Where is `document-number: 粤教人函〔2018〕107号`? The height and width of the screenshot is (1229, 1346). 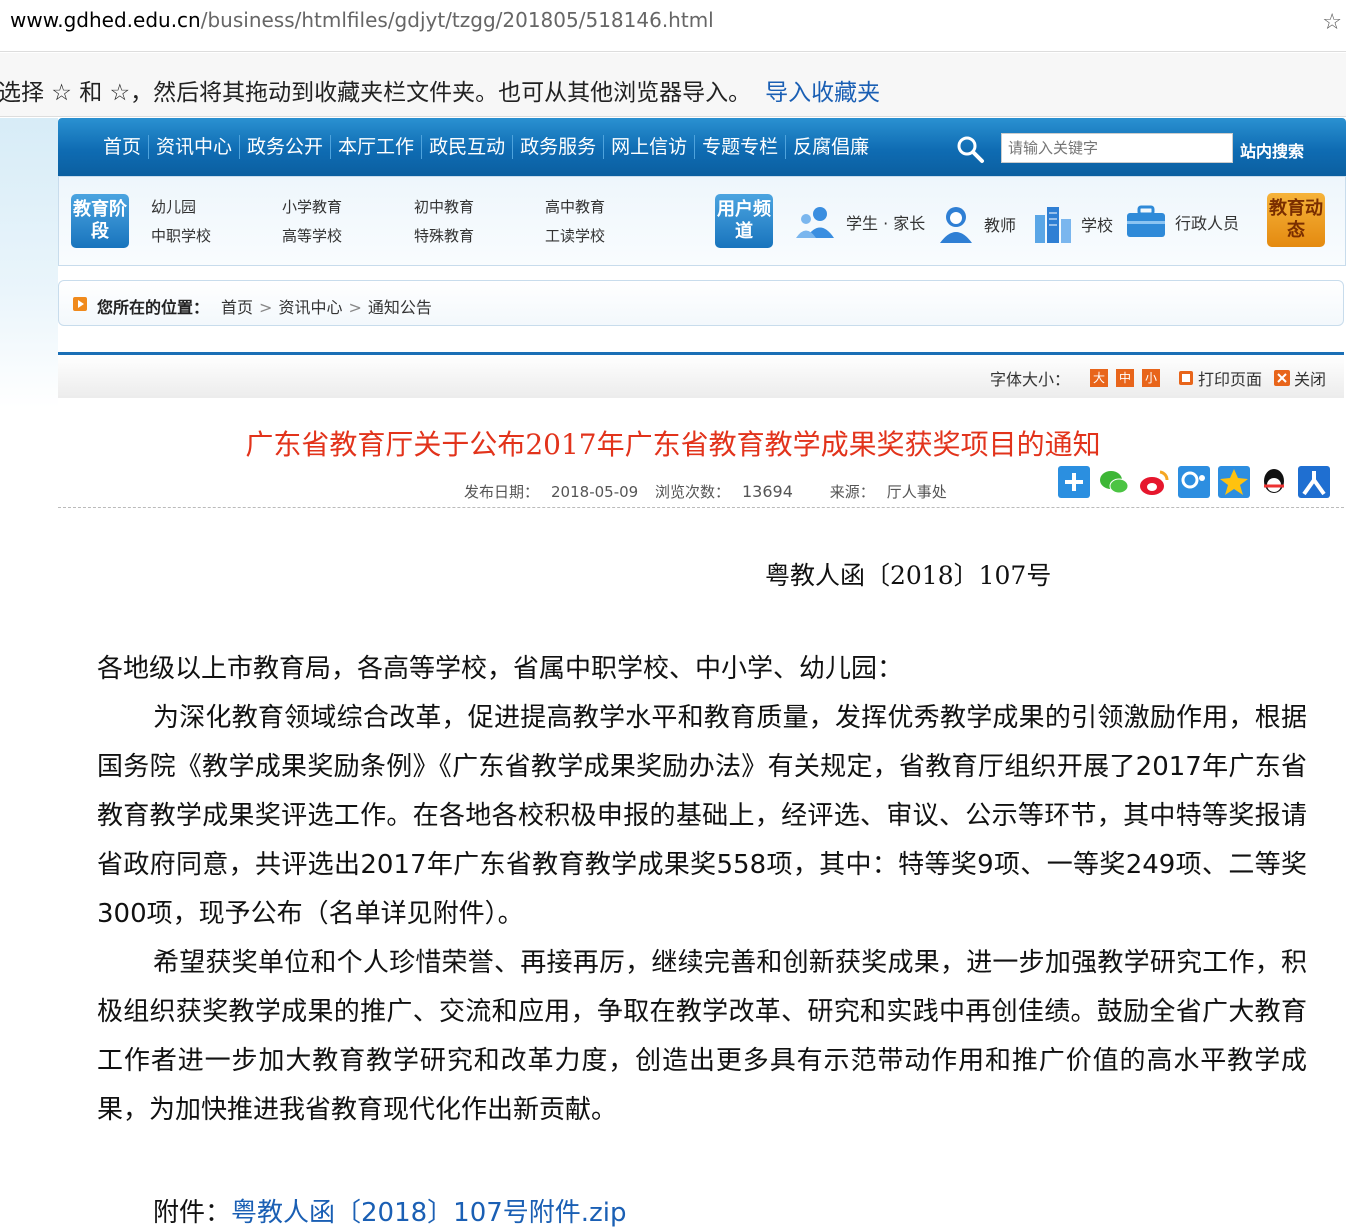
document-number: 粤教人函〔2018〕107号 is located at coordinates (908, 575).